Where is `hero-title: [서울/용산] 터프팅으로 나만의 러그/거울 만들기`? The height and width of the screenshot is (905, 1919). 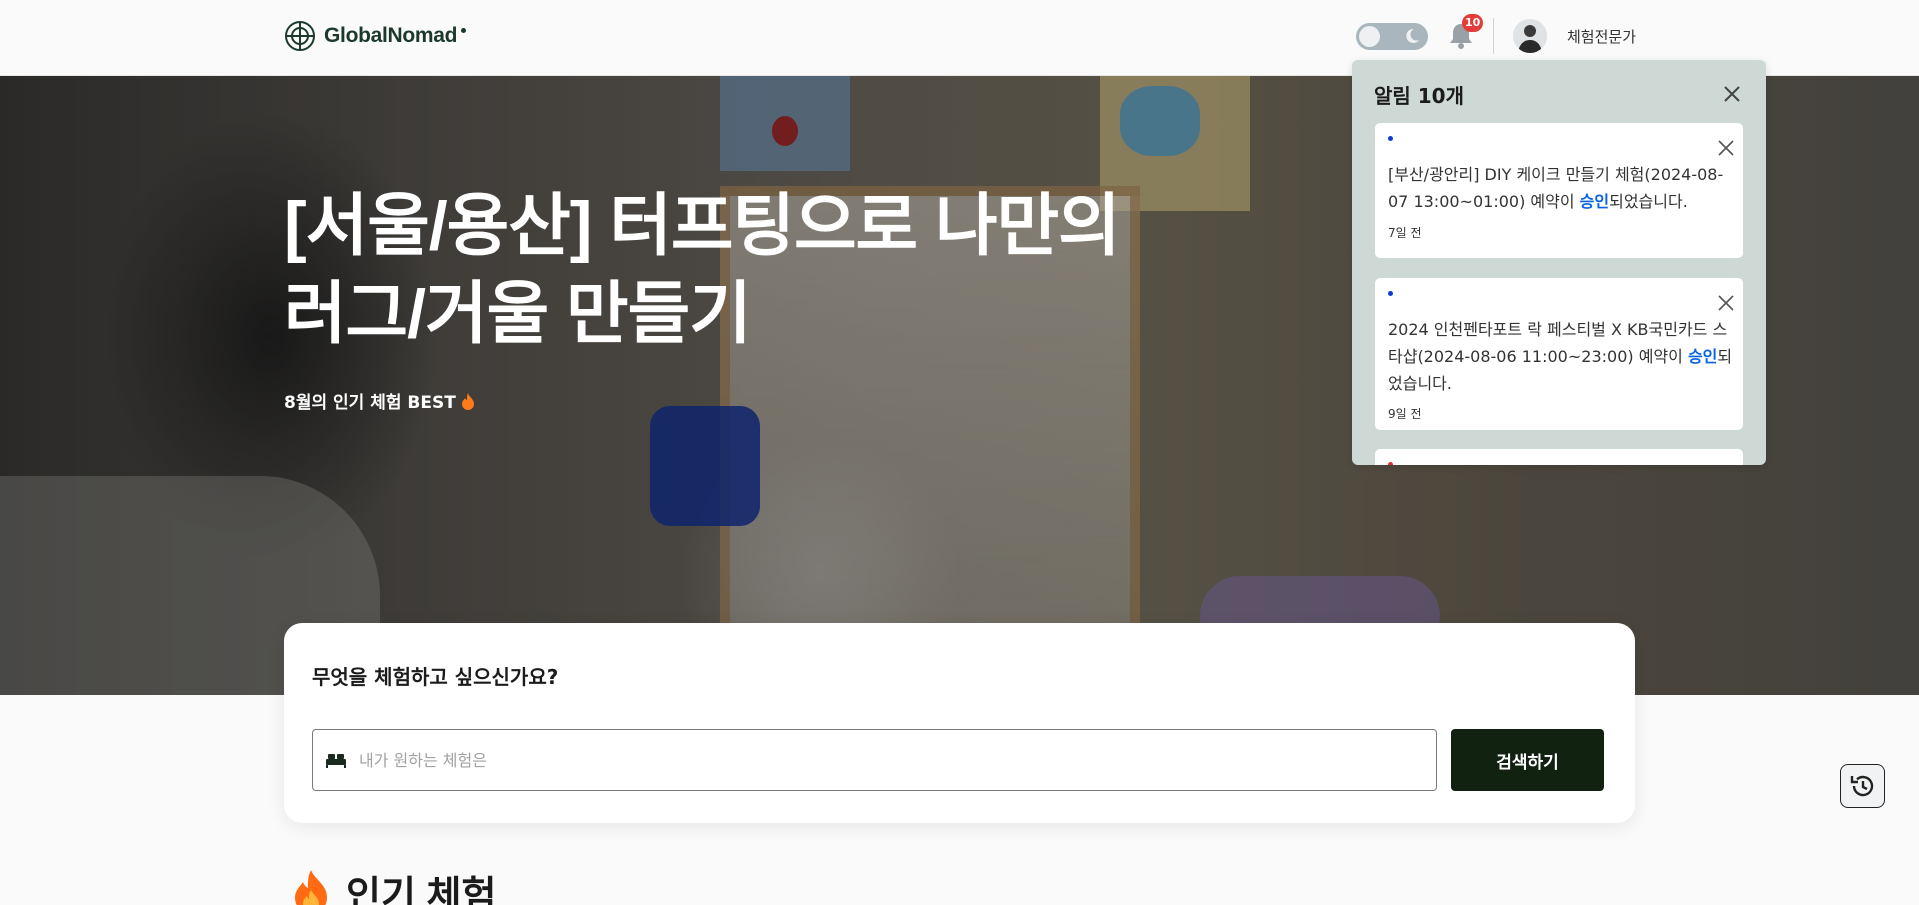
hero-title: [서울/용산] 터프팅으로 나만의 러그/거울 만들기 is located at coordinates (702, 270).